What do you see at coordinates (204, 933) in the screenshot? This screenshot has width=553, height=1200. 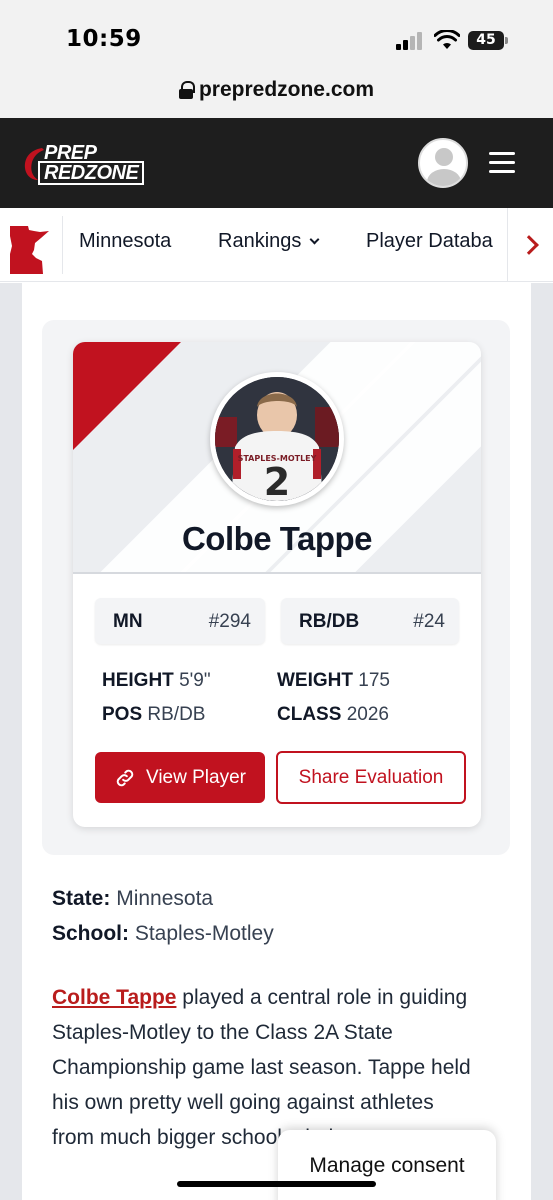 I see `info-school-value: Staples-Motley` at bounding box center [204, 933].